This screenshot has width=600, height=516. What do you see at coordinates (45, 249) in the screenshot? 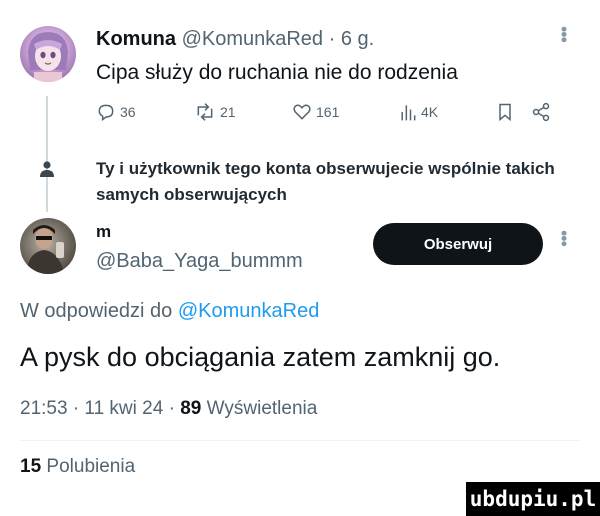
I see `person-photo-art` at bounding box center [45, 249].